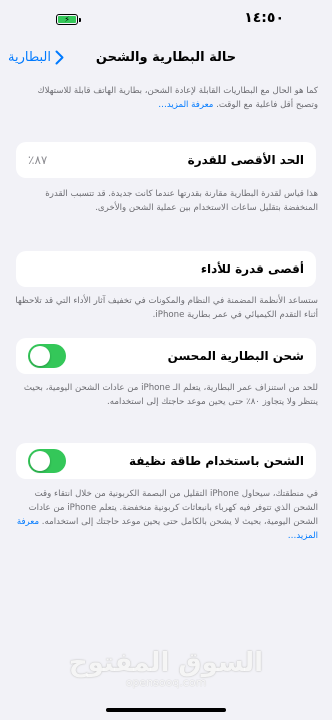 Image resolution: width=332 pixels, height=720 pixels. I want to click on peak-performance-row: أقصى قدرة للأداء, so click(166, 269).